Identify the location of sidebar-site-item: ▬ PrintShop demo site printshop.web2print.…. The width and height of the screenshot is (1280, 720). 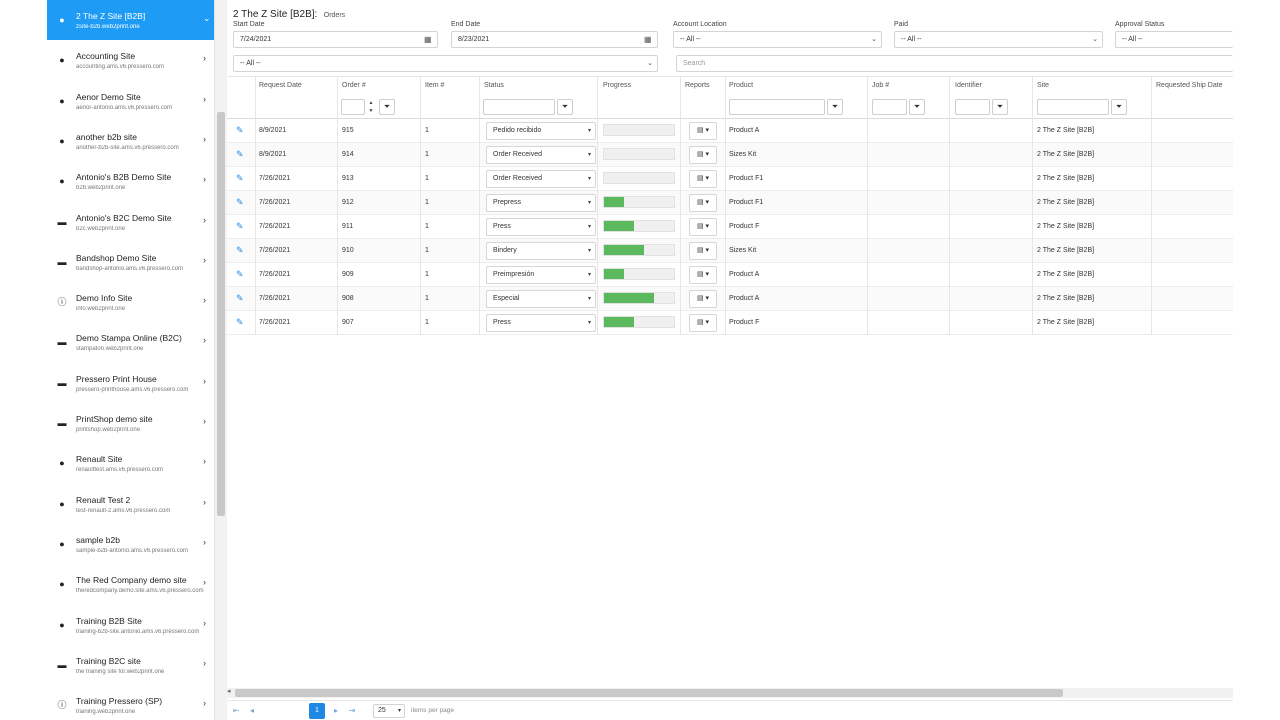
(130, 423).